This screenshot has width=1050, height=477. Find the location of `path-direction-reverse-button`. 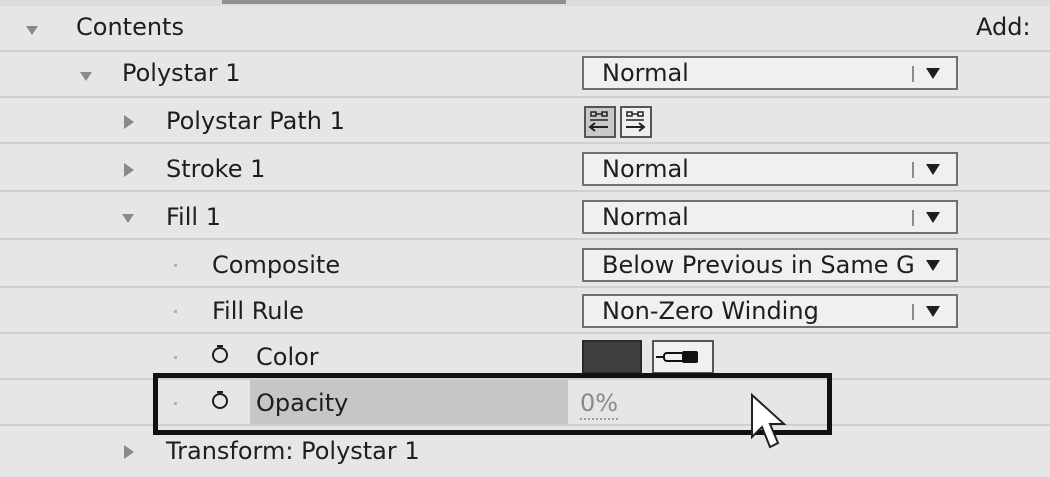

path-direction-reverse-button is located at coordinates (600, 122).